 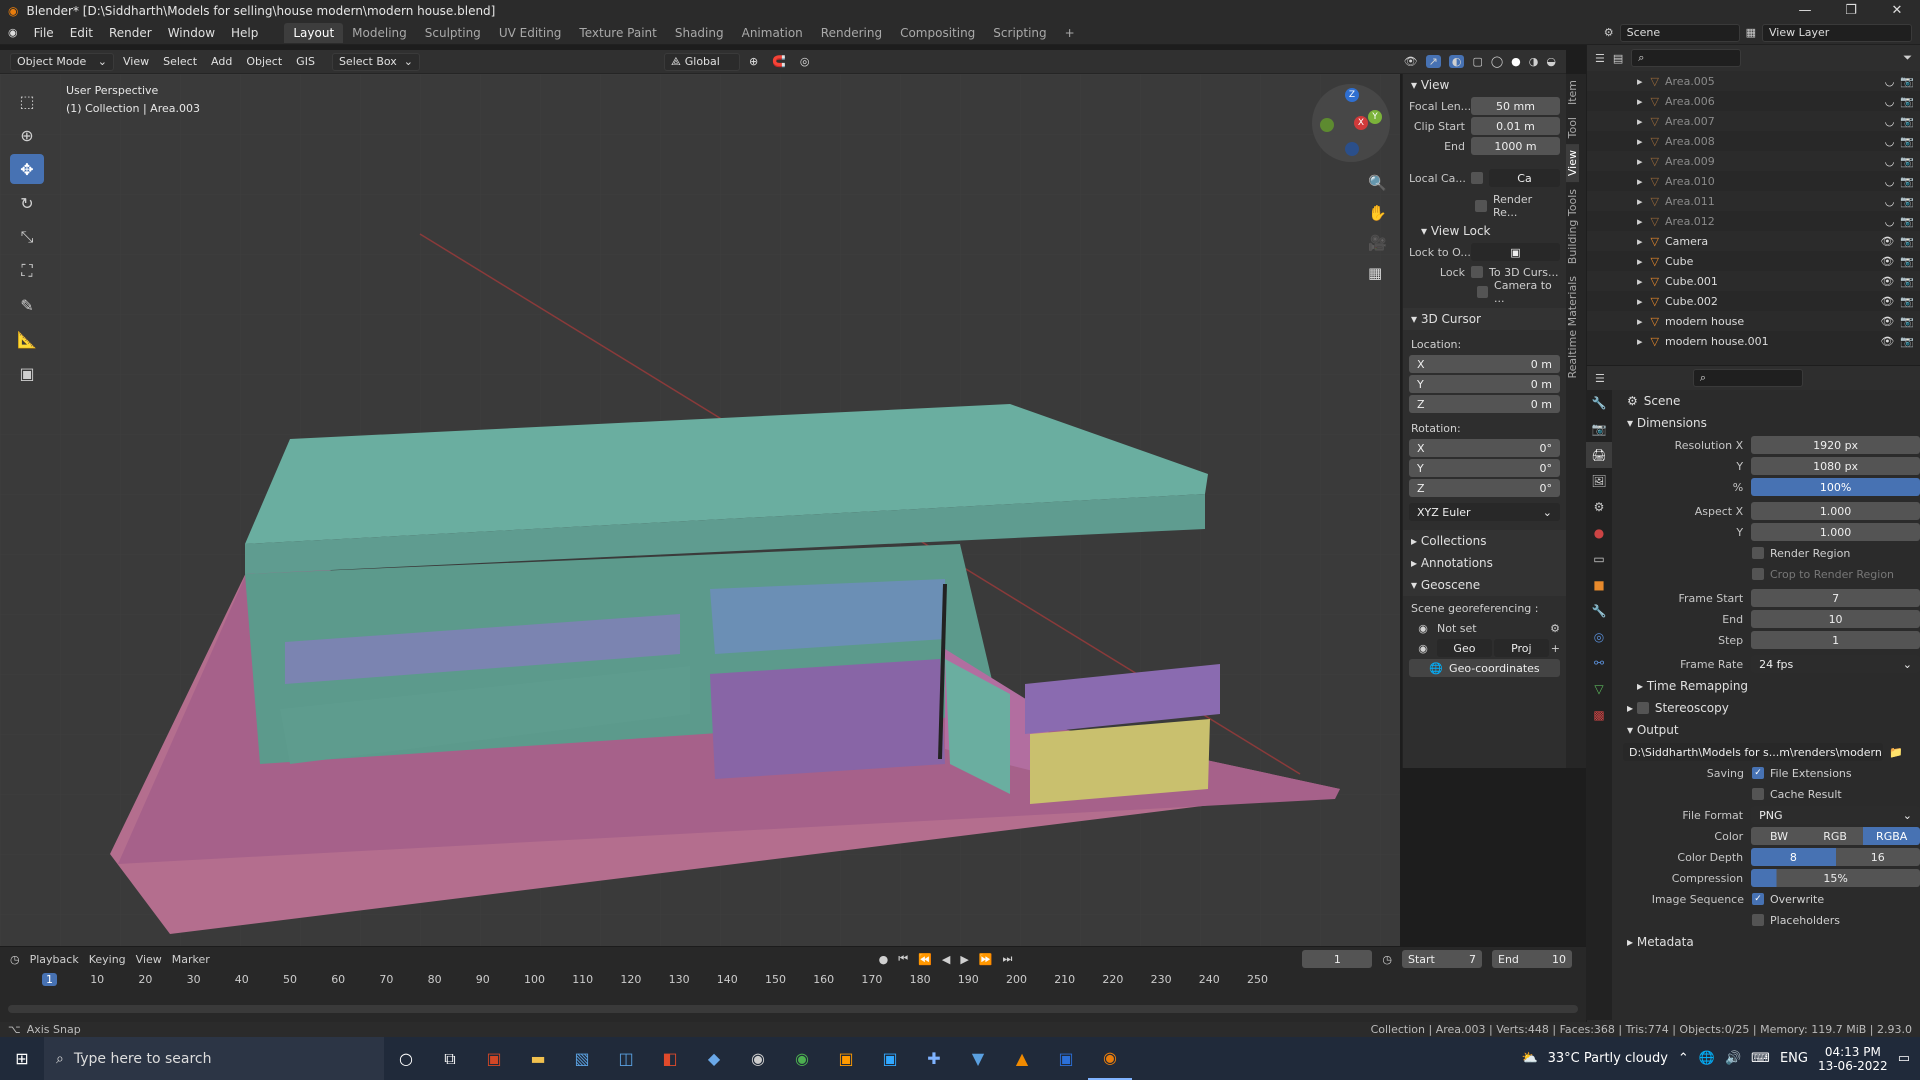 I want to click on solid-shading-icon: ●, so click(x=1516, y=61).